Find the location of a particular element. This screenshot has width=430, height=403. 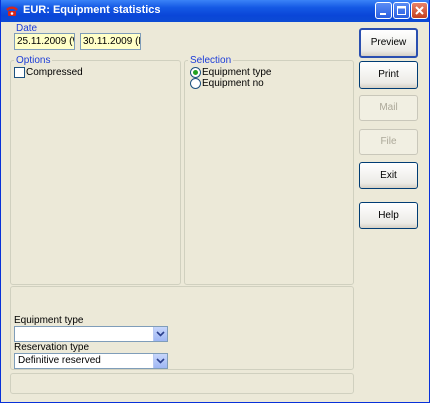

print-button: Print is located at coordinates (388, 75).